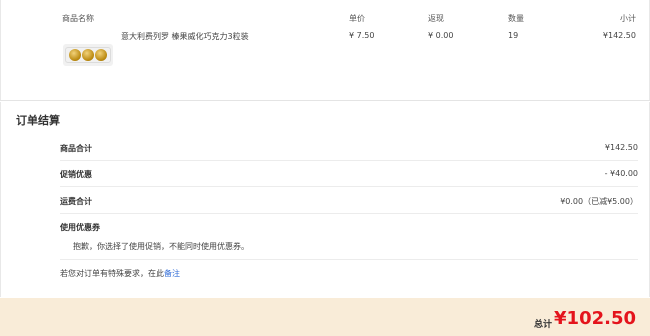 The image size is (650, 336). What do you see at coordinates (76, 201) in the screenshot?
I see `row-label: 运费合计` at bounding box center [76, 201].